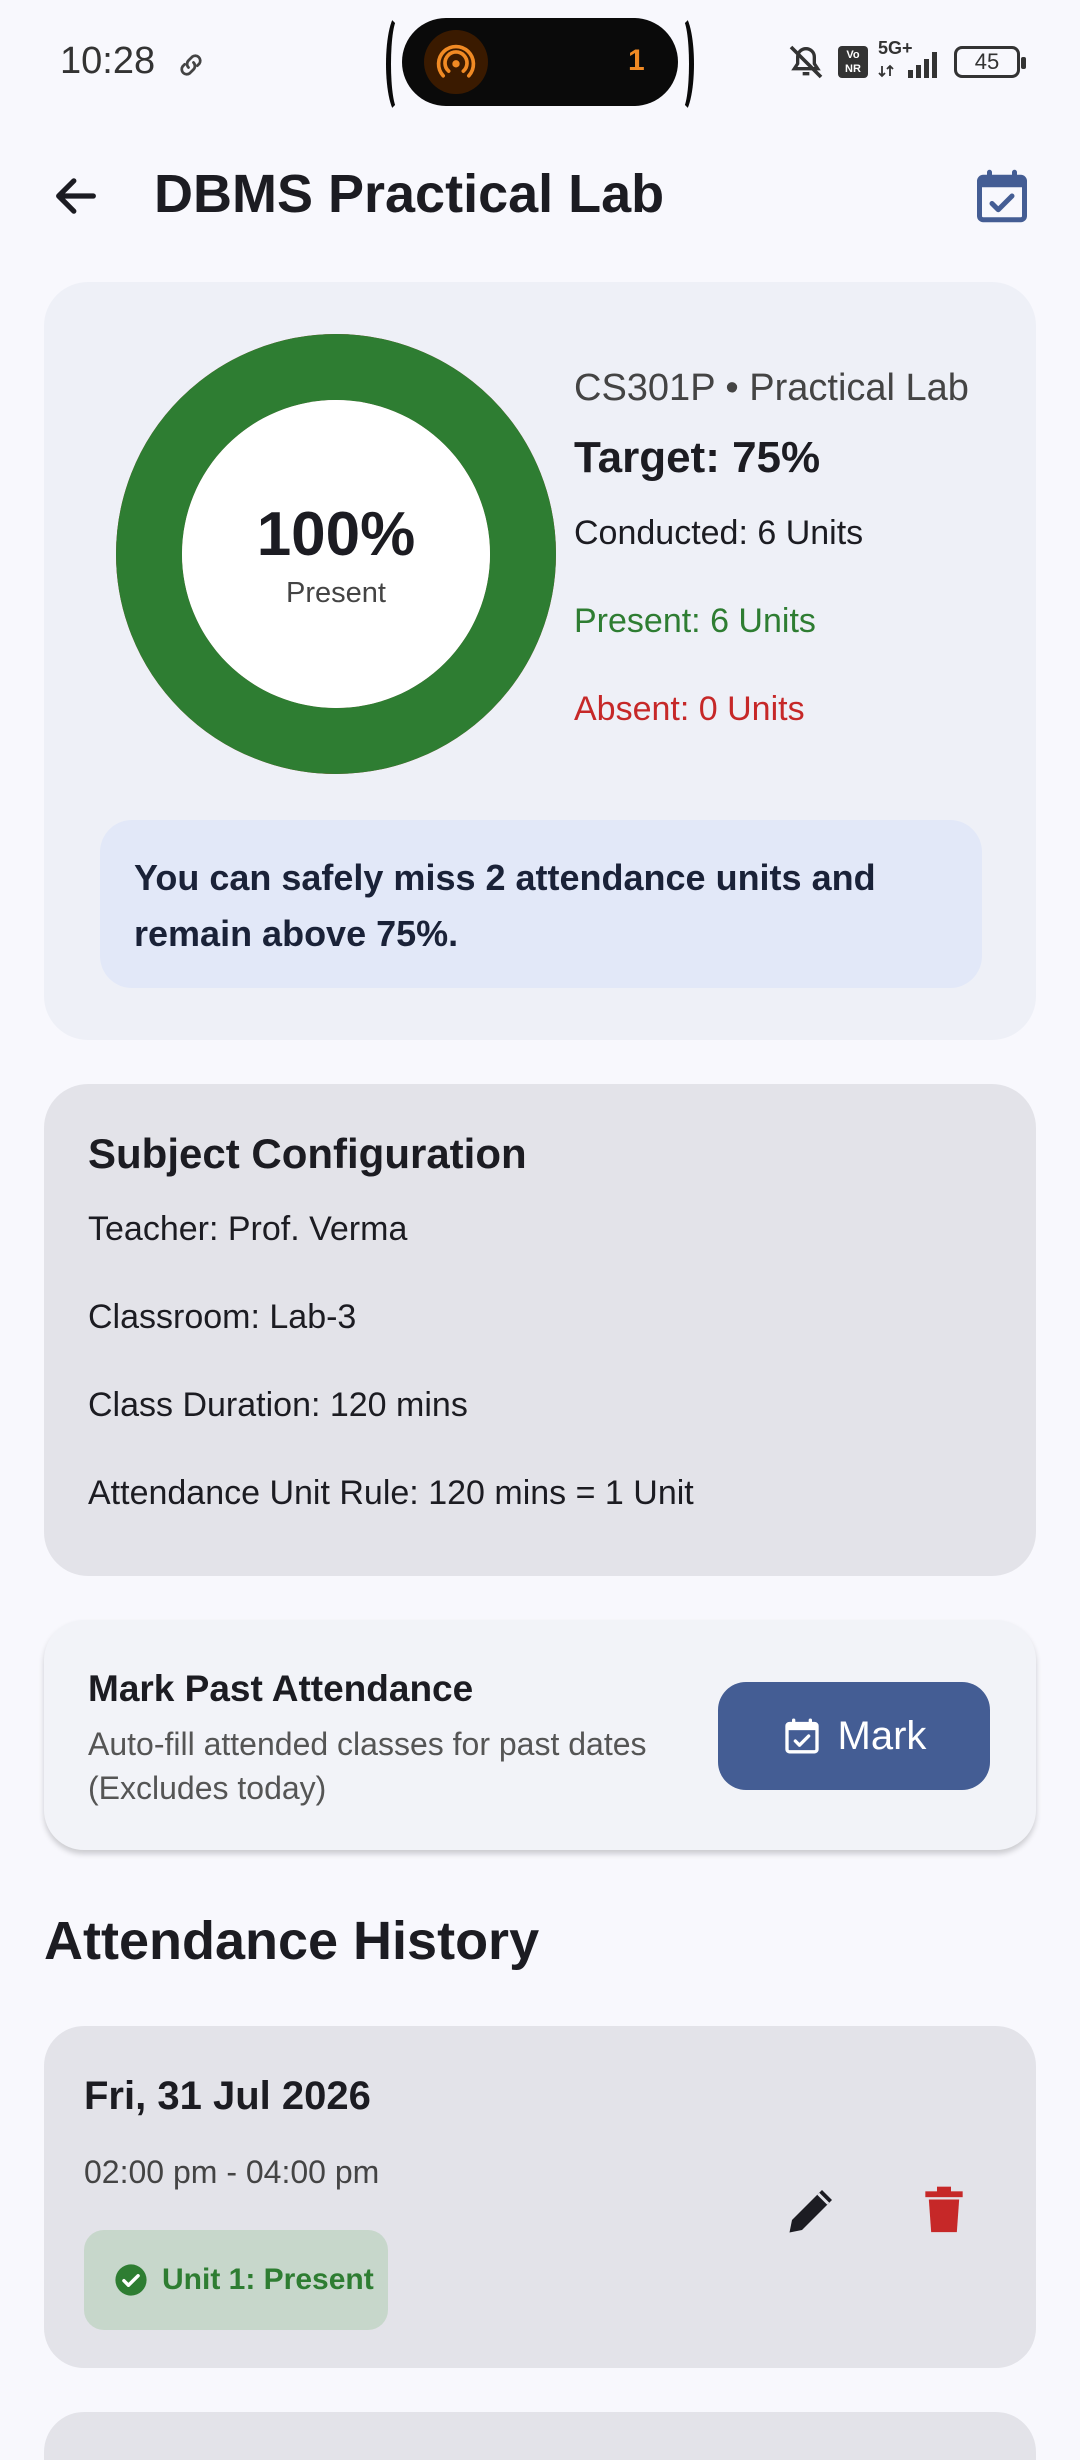 Image resolution: width=1080 pixels, height=2460 pixels. Describe the element at coordinates (695, 621) in the screenshot. I see `present-units: Present: 6 Units` at that location.